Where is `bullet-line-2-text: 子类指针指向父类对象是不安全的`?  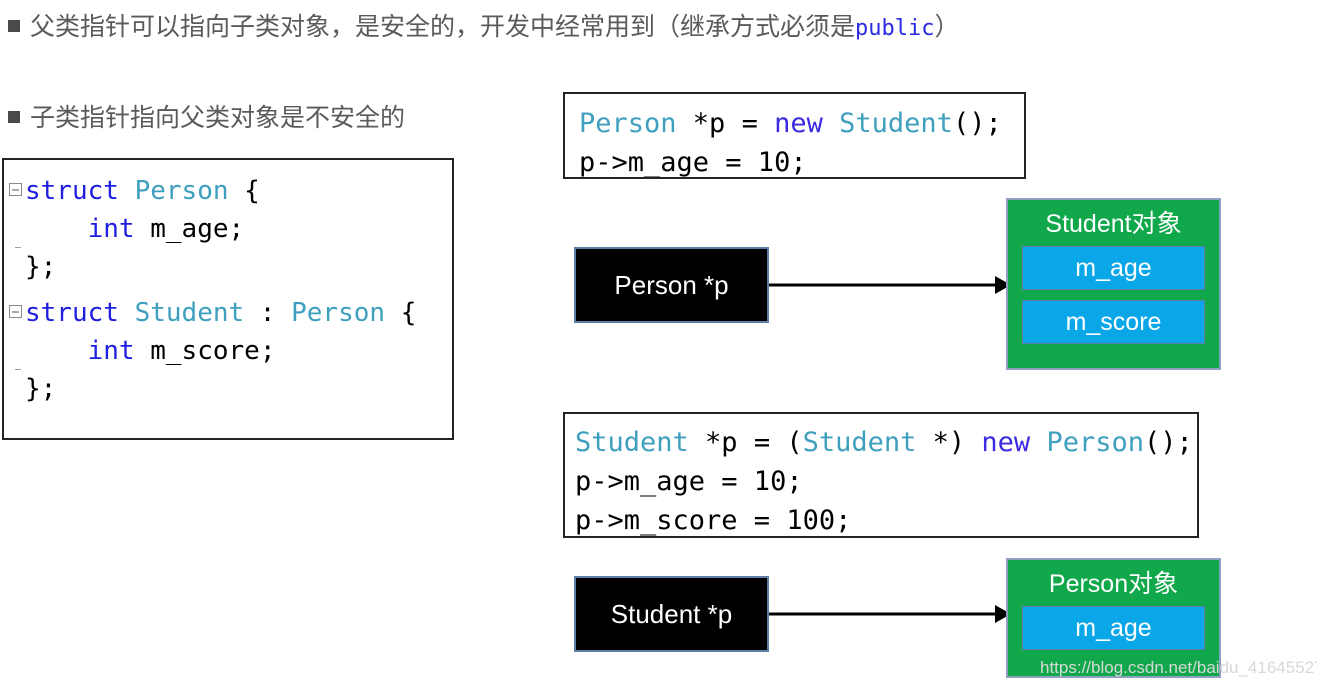
bullet-line-2-text: 子类指针指向父类对象是不安全的 is located at coordinates (217, 118).